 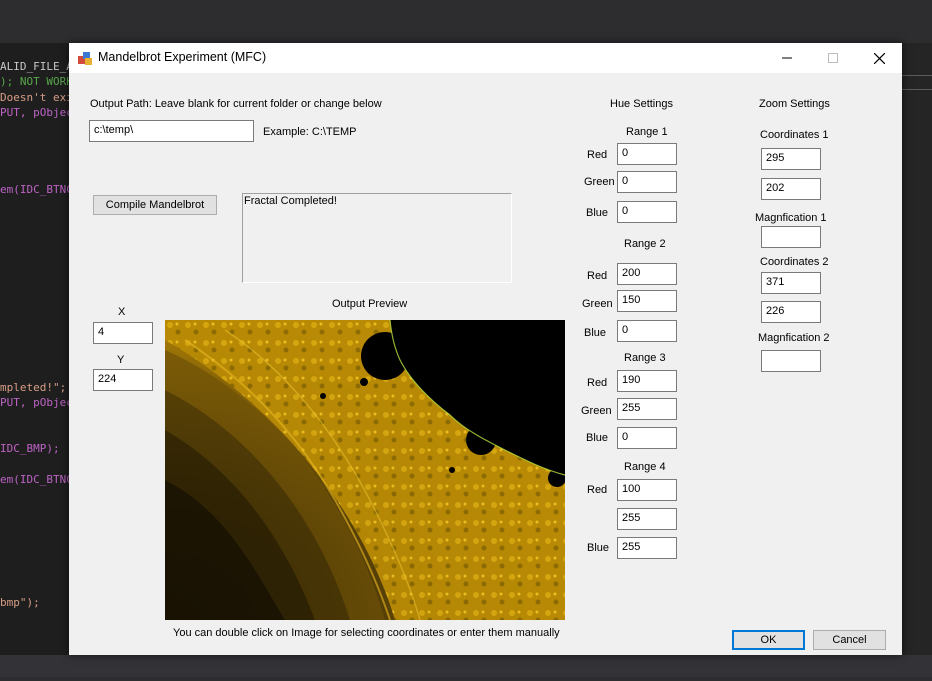 What do you see at coordinates (34, 81) in the screenshot?
I see `code-line: ); NOT WORK` at bounding box center [34, 81].